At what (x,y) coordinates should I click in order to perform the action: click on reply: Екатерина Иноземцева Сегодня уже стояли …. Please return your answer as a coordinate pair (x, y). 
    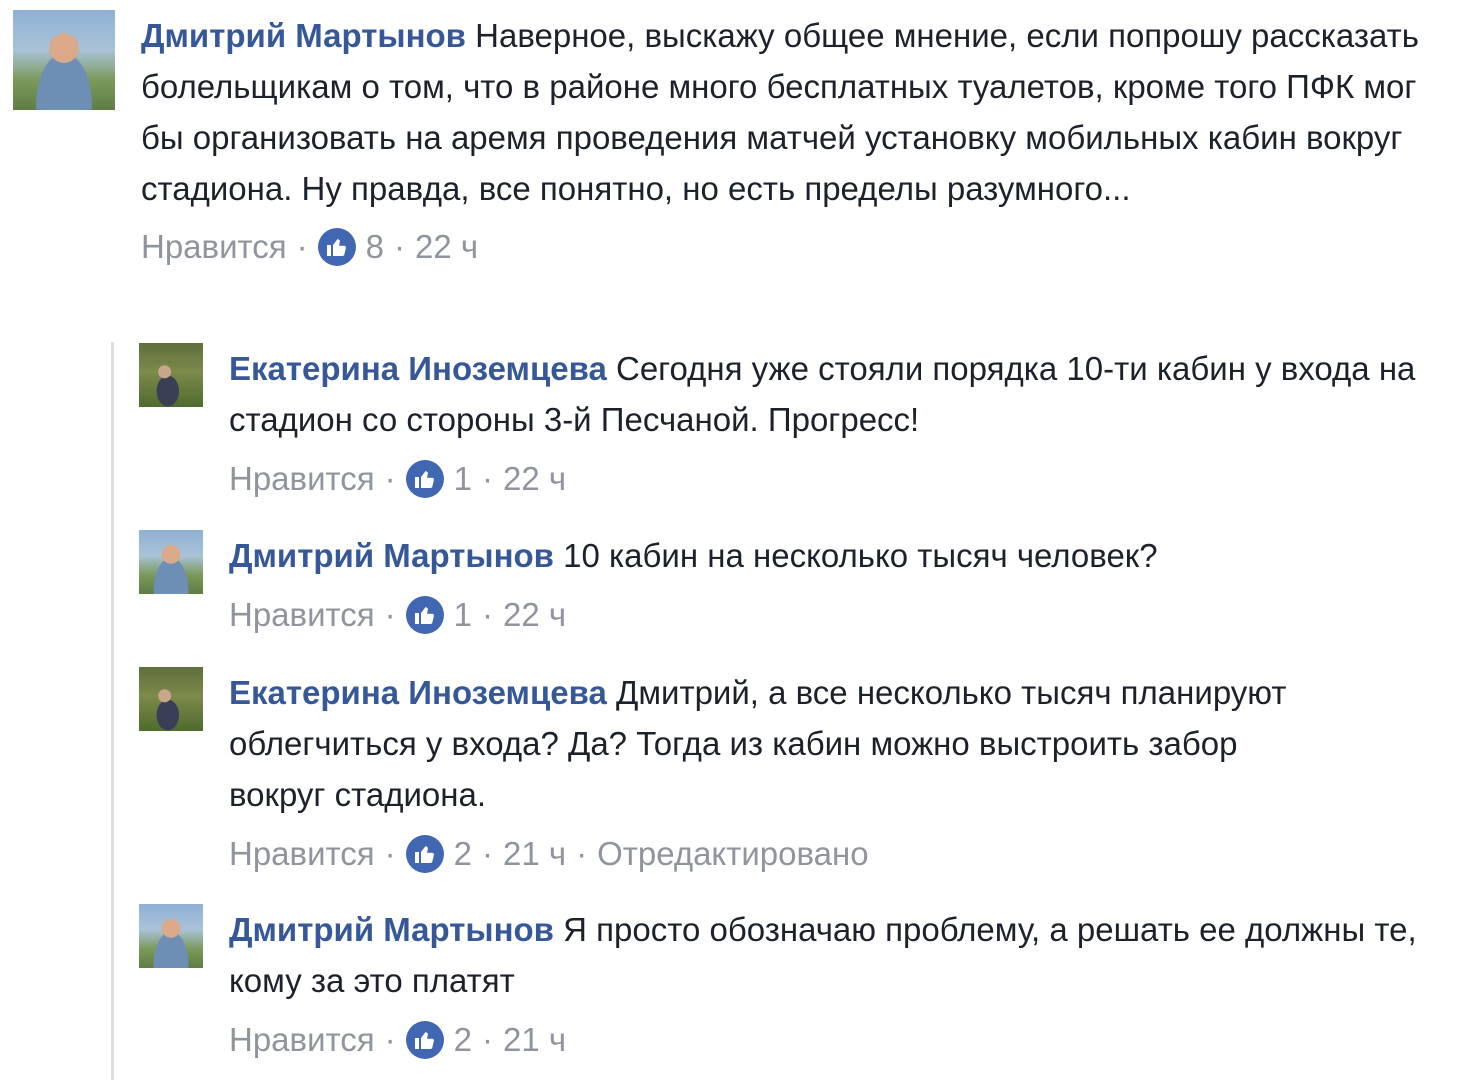
    Looking at the image, I should click on (794, 421).